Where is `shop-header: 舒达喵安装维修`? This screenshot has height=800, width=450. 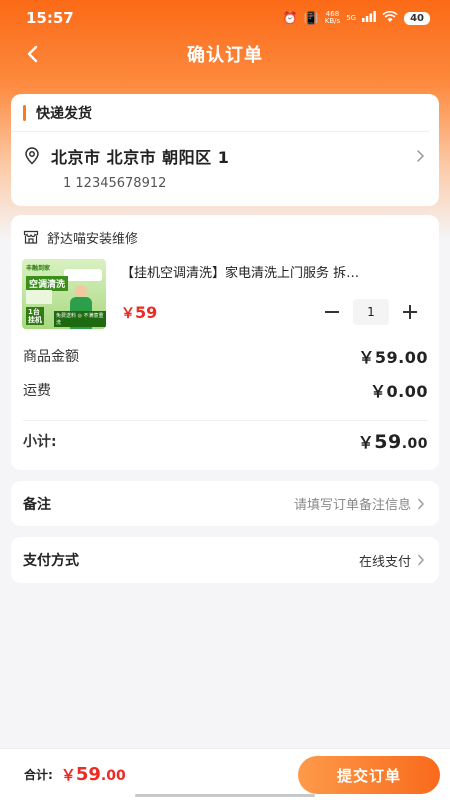 shop-header: 舒达喵安装维修 is located at coordinates (225, 237).